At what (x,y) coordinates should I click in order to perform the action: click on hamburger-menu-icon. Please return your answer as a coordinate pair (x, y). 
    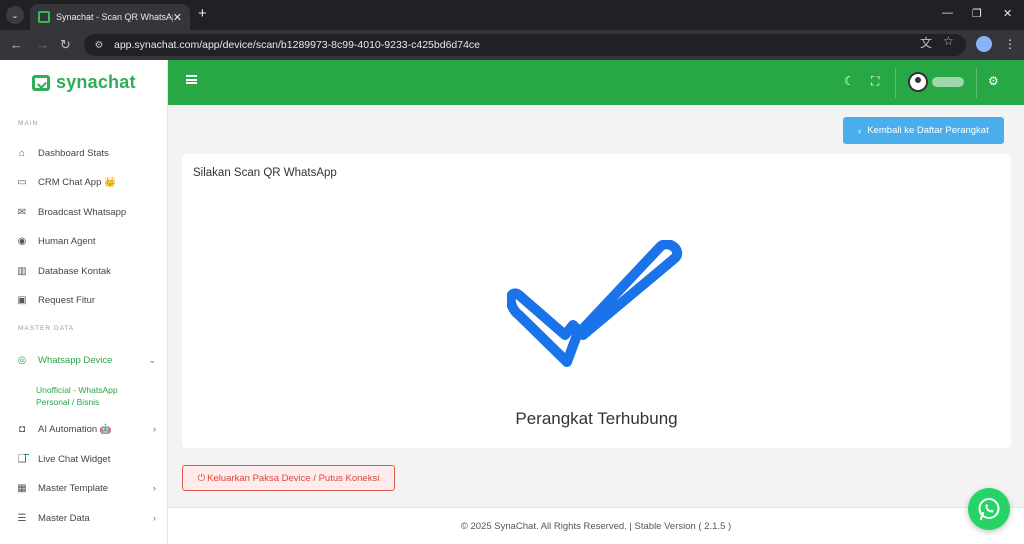
    Looking at the image, I should click on (191, 79).